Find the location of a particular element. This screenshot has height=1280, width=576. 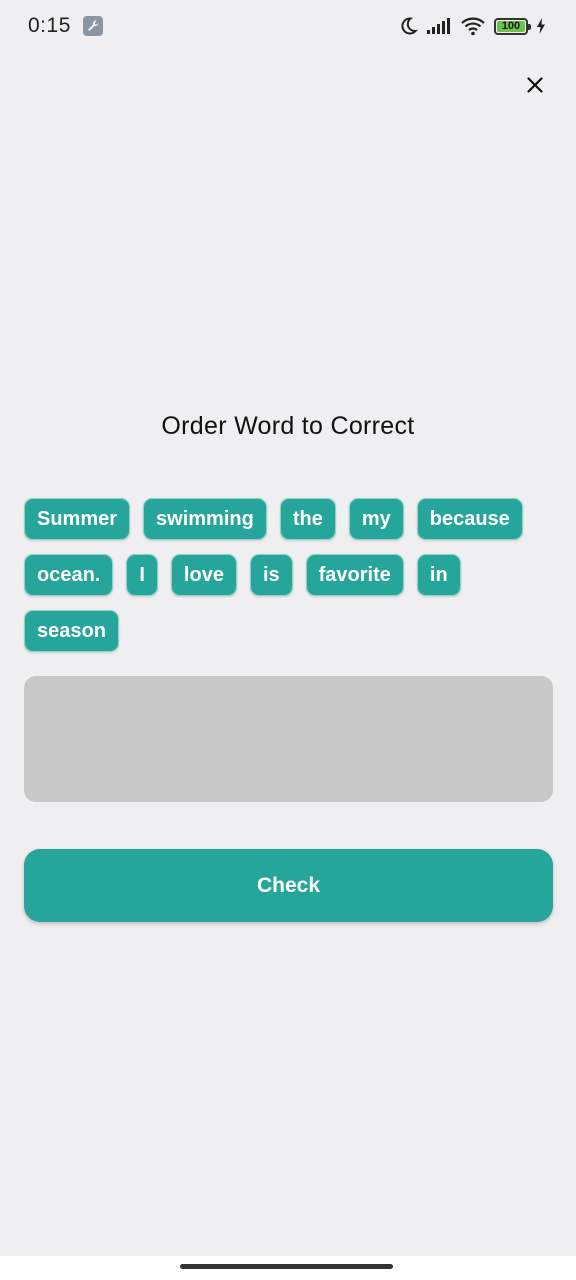

close-icon is located at coordinates (535, 85).